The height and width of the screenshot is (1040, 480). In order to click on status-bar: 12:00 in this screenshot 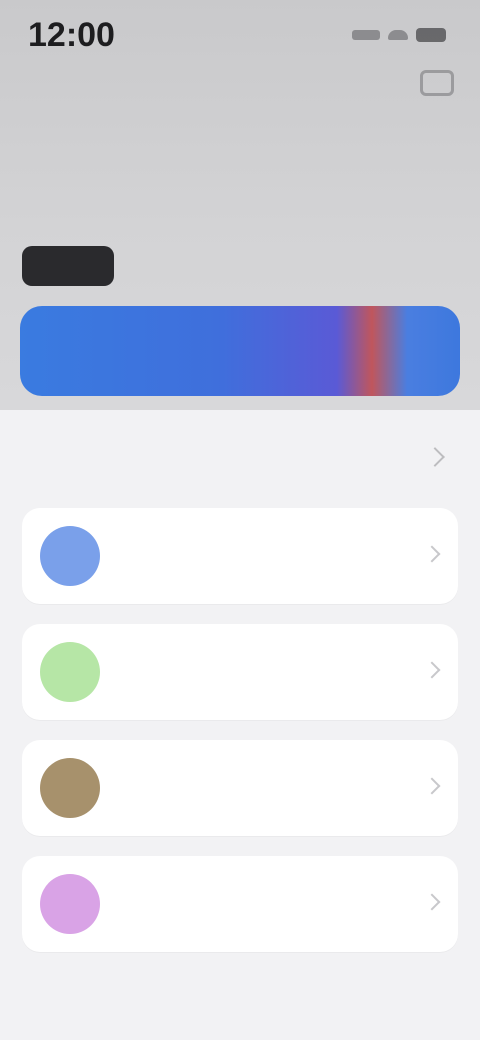, I will do `click(240, 36)`.